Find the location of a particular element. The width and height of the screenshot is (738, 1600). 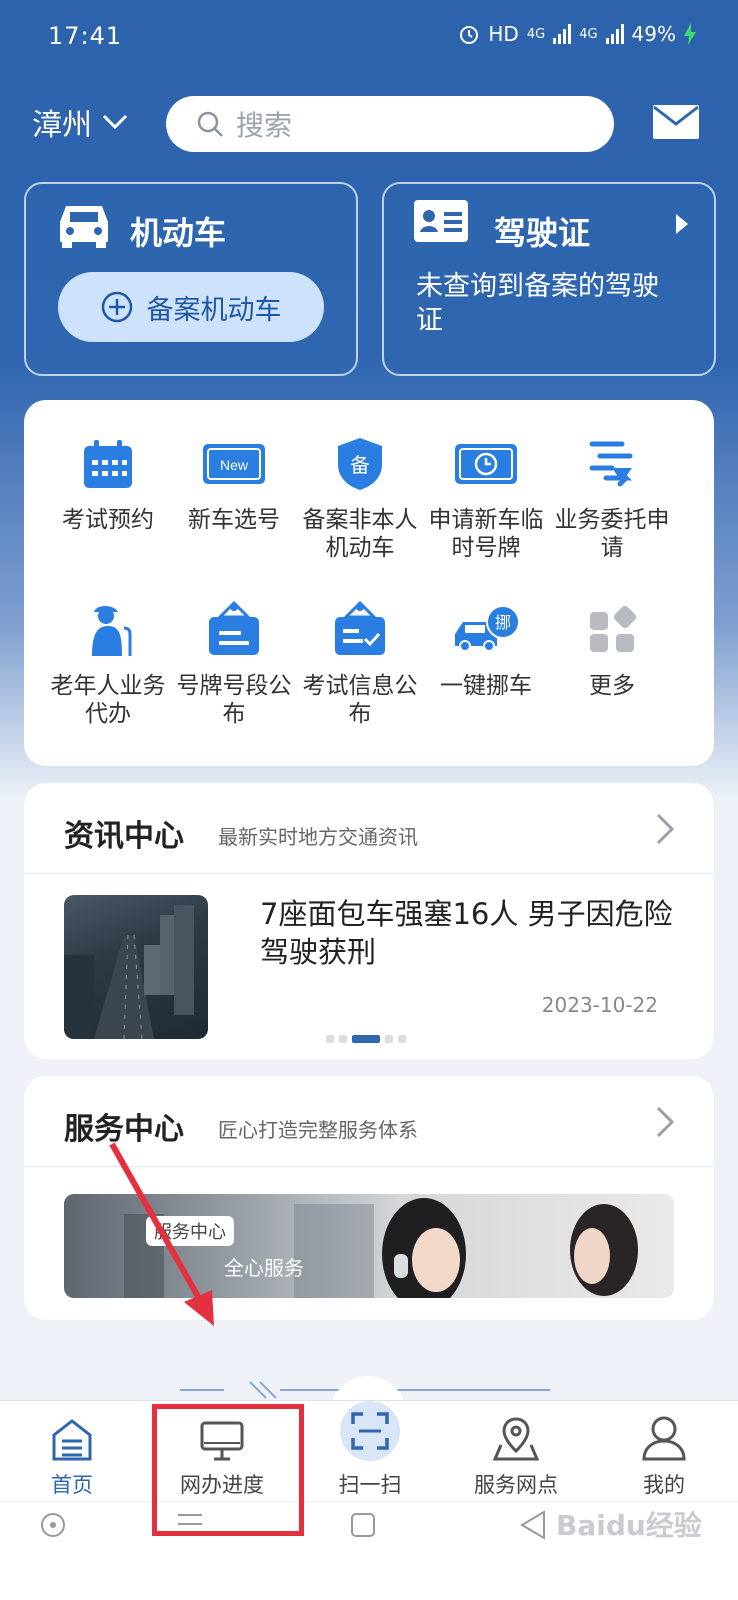

charging-icon is located at coordinates (690, 34).